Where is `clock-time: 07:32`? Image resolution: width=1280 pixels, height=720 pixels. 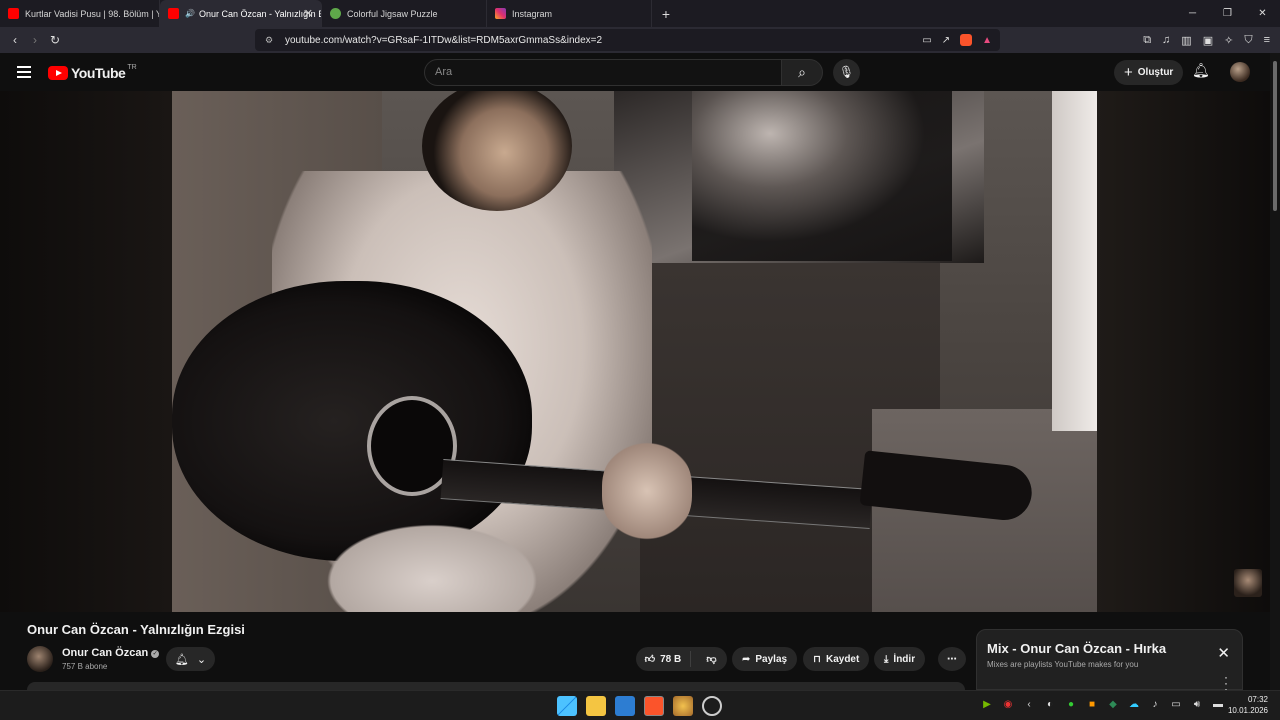
clock-time: 07:32 is located at coordinates (1257, 699).